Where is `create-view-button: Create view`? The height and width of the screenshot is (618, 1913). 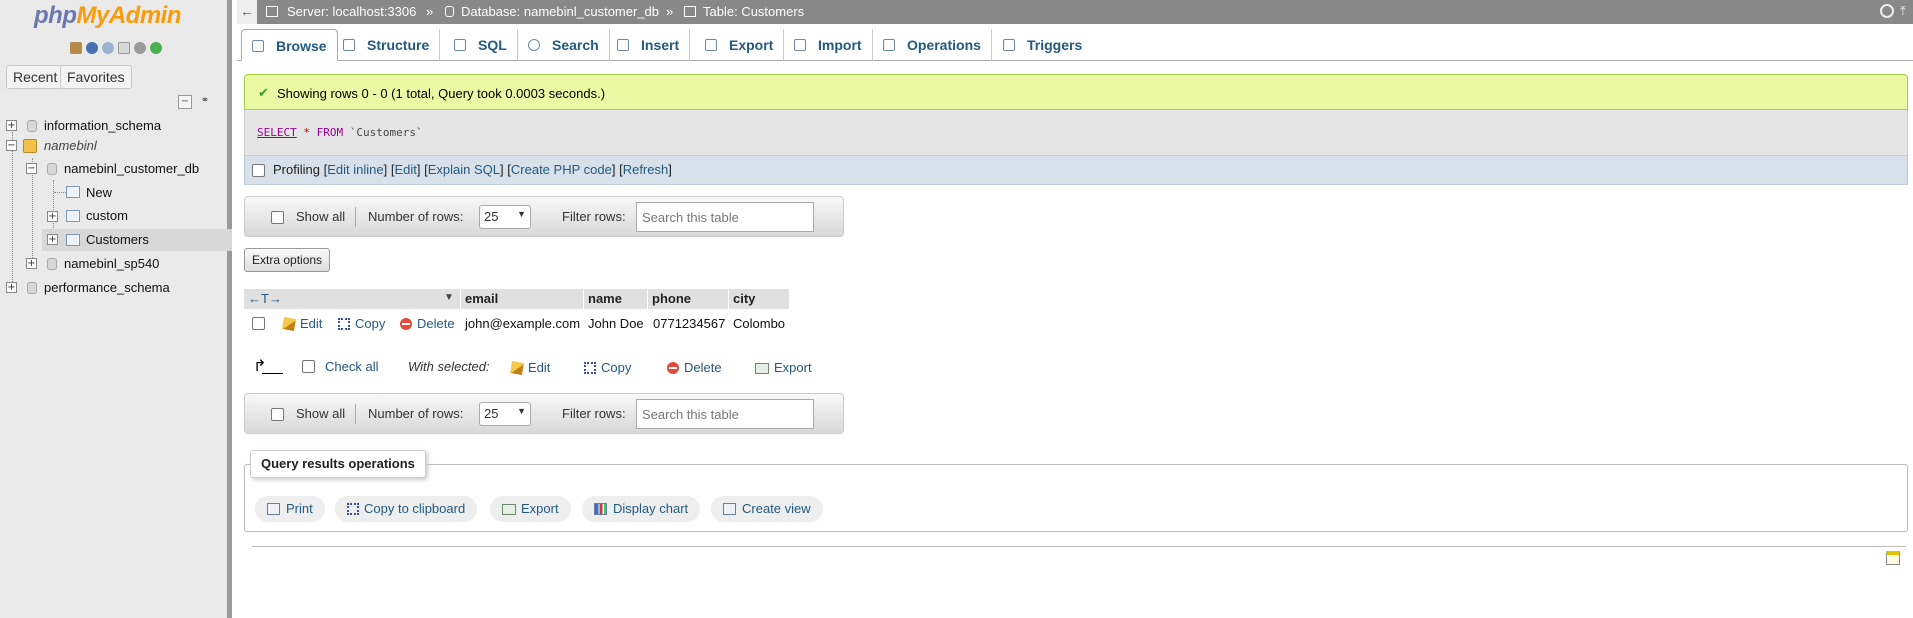
create-view-button: Create view is located at coordinates (767, 509).